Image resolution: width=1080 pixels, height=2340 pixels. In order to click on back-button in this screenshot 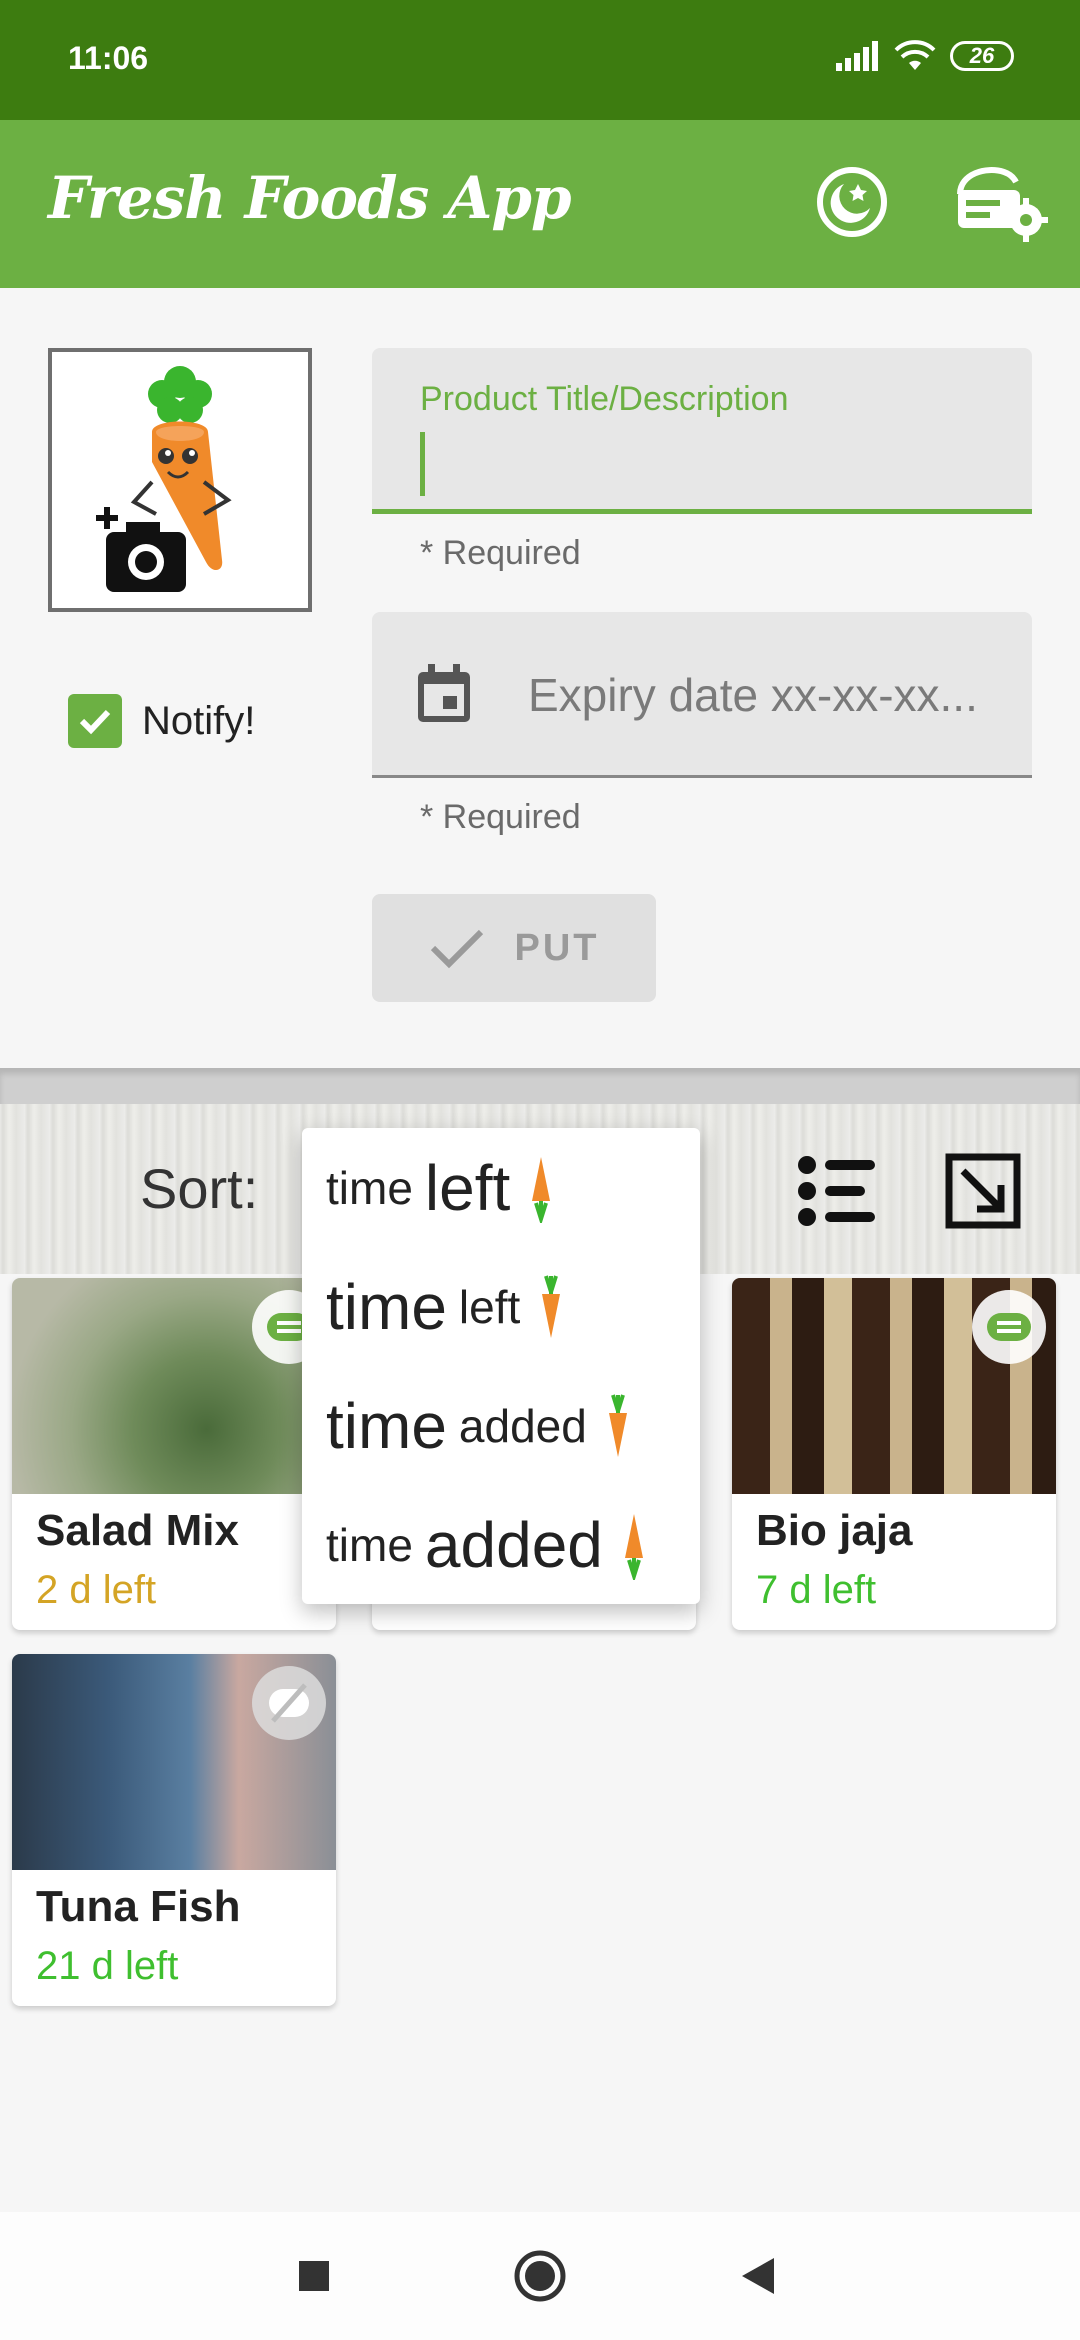, I will do `click(758, 2276)`.